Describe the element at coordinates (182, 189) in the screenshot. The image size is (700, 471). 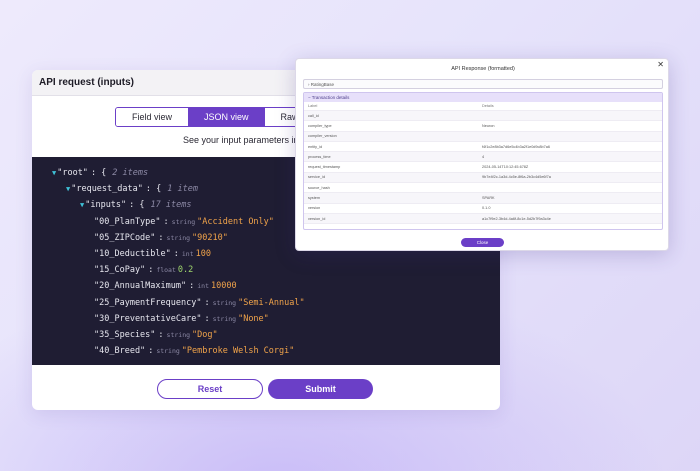
I see `json-count: 1 item` at that location.